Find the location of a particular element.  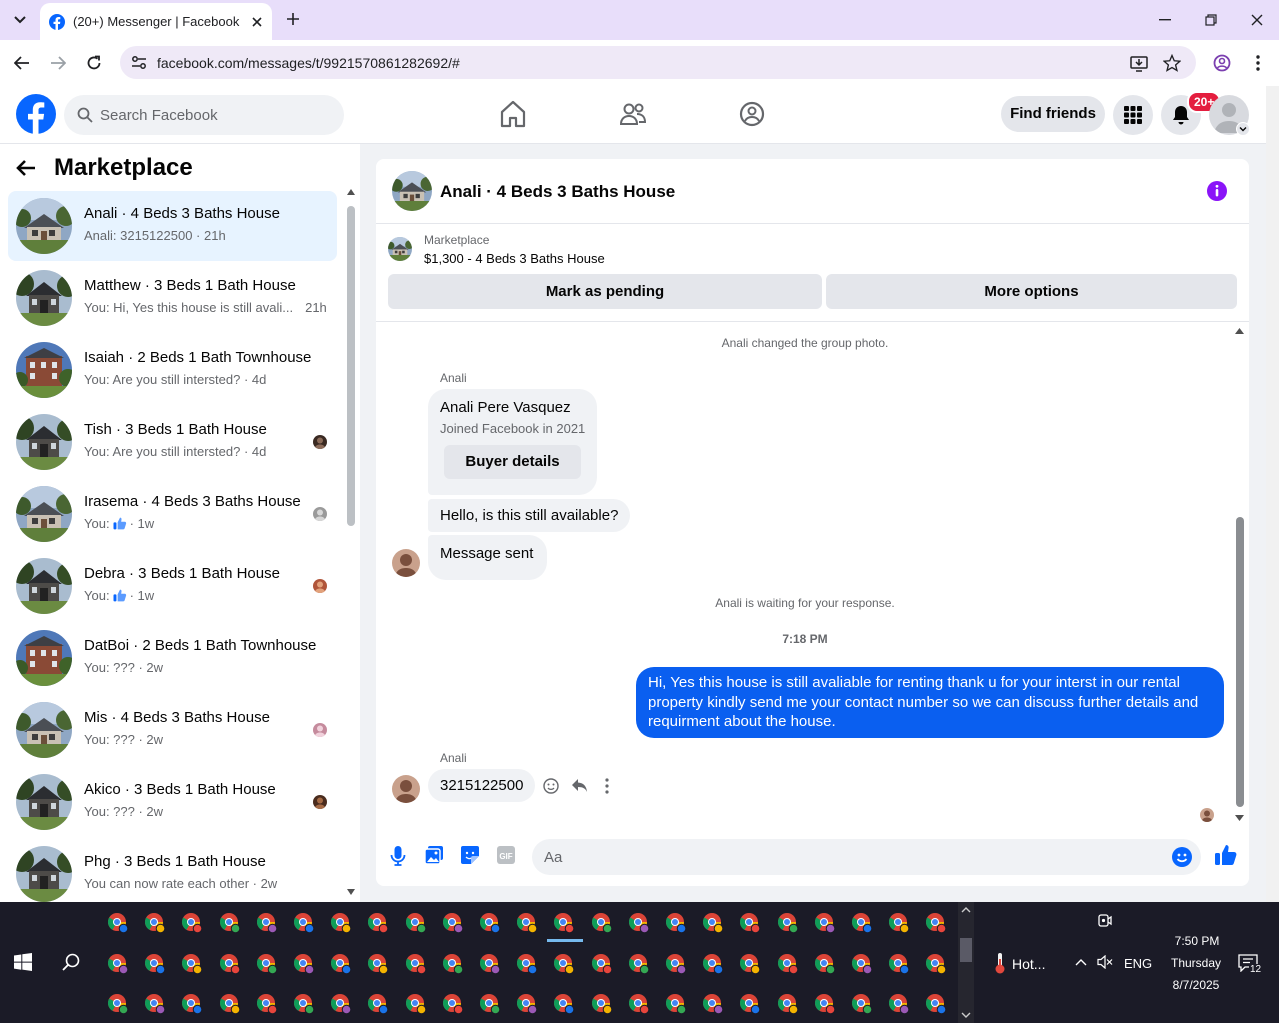

info-icon is located at coordinates (1217, 191).